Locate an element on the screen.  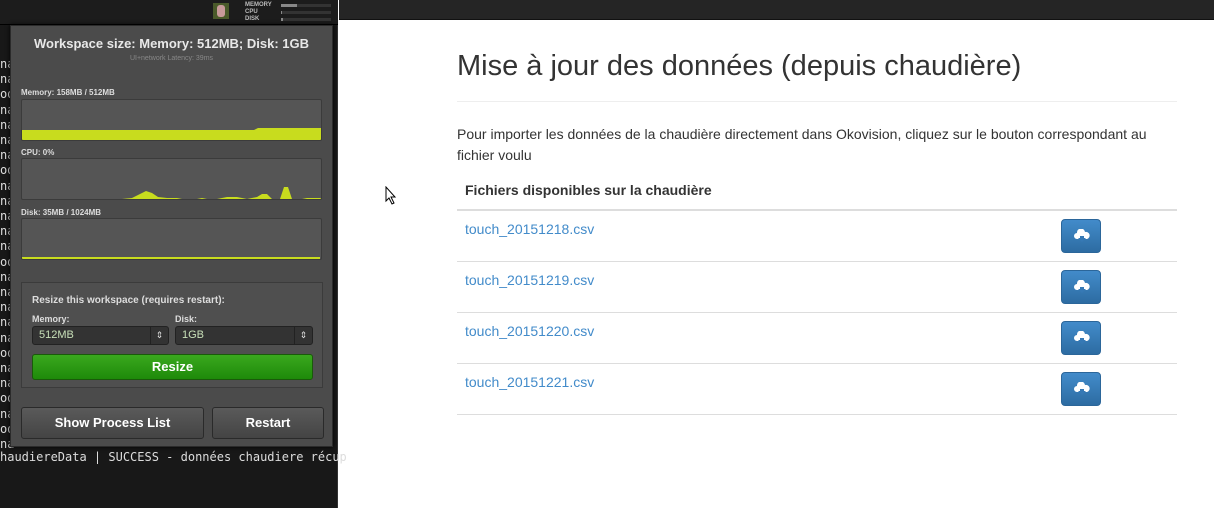
resize-button: Resize is located at coordinates (172, 367).